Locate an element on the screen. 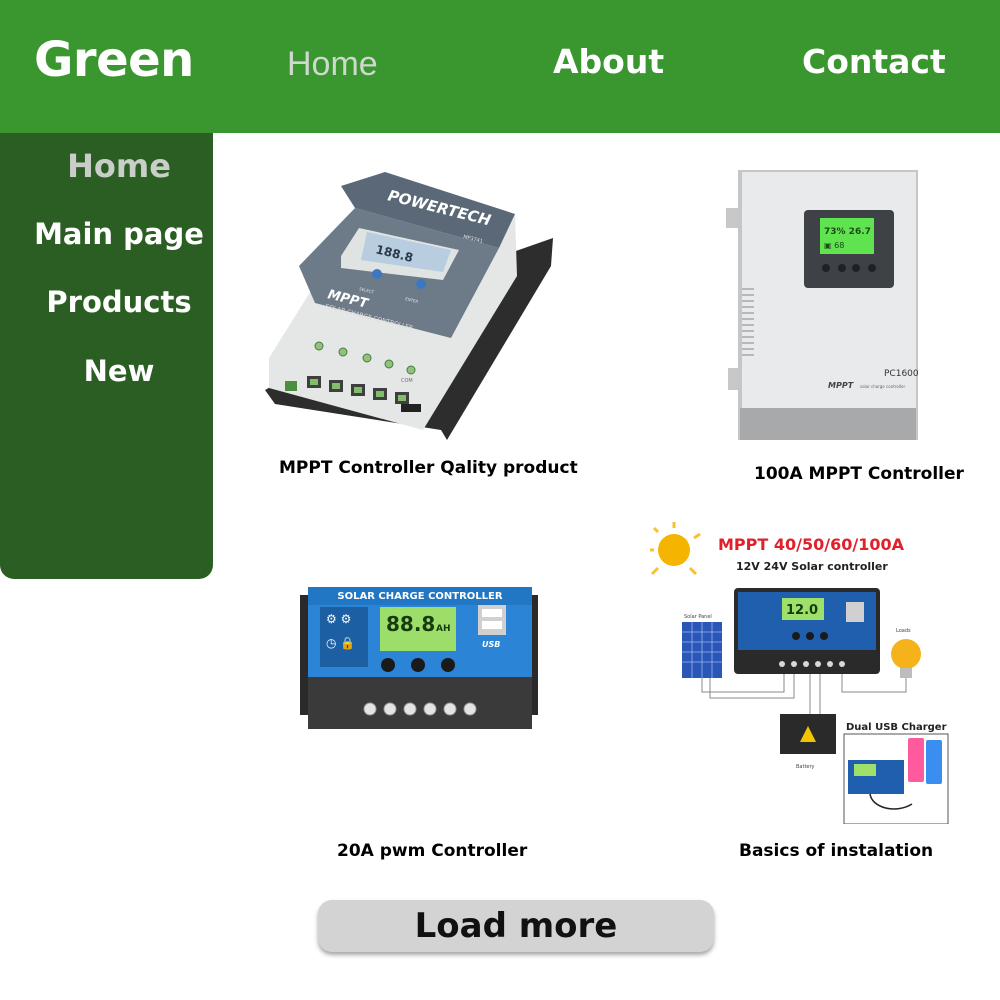  model-label: PC1600 is located at coordinates (901, 374).